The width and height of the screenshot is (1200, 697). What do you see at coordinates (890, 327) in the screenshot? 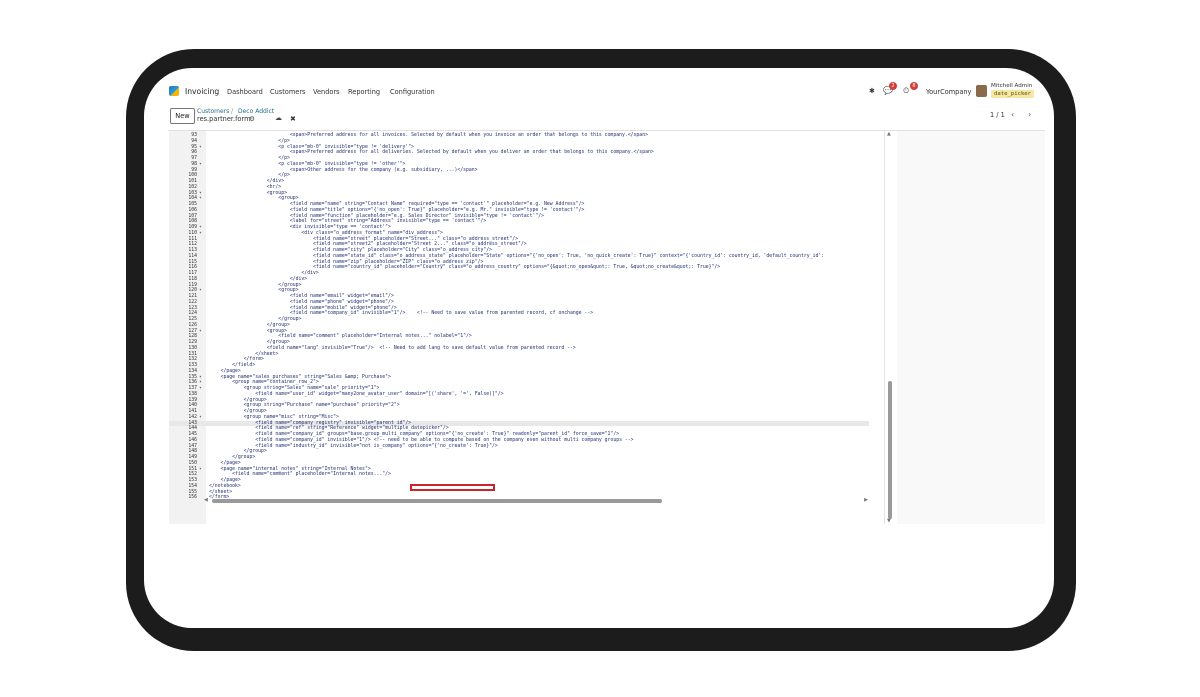
I see `vertical-scrollbar: ▲ ▼` at bounding box center [890, 327].